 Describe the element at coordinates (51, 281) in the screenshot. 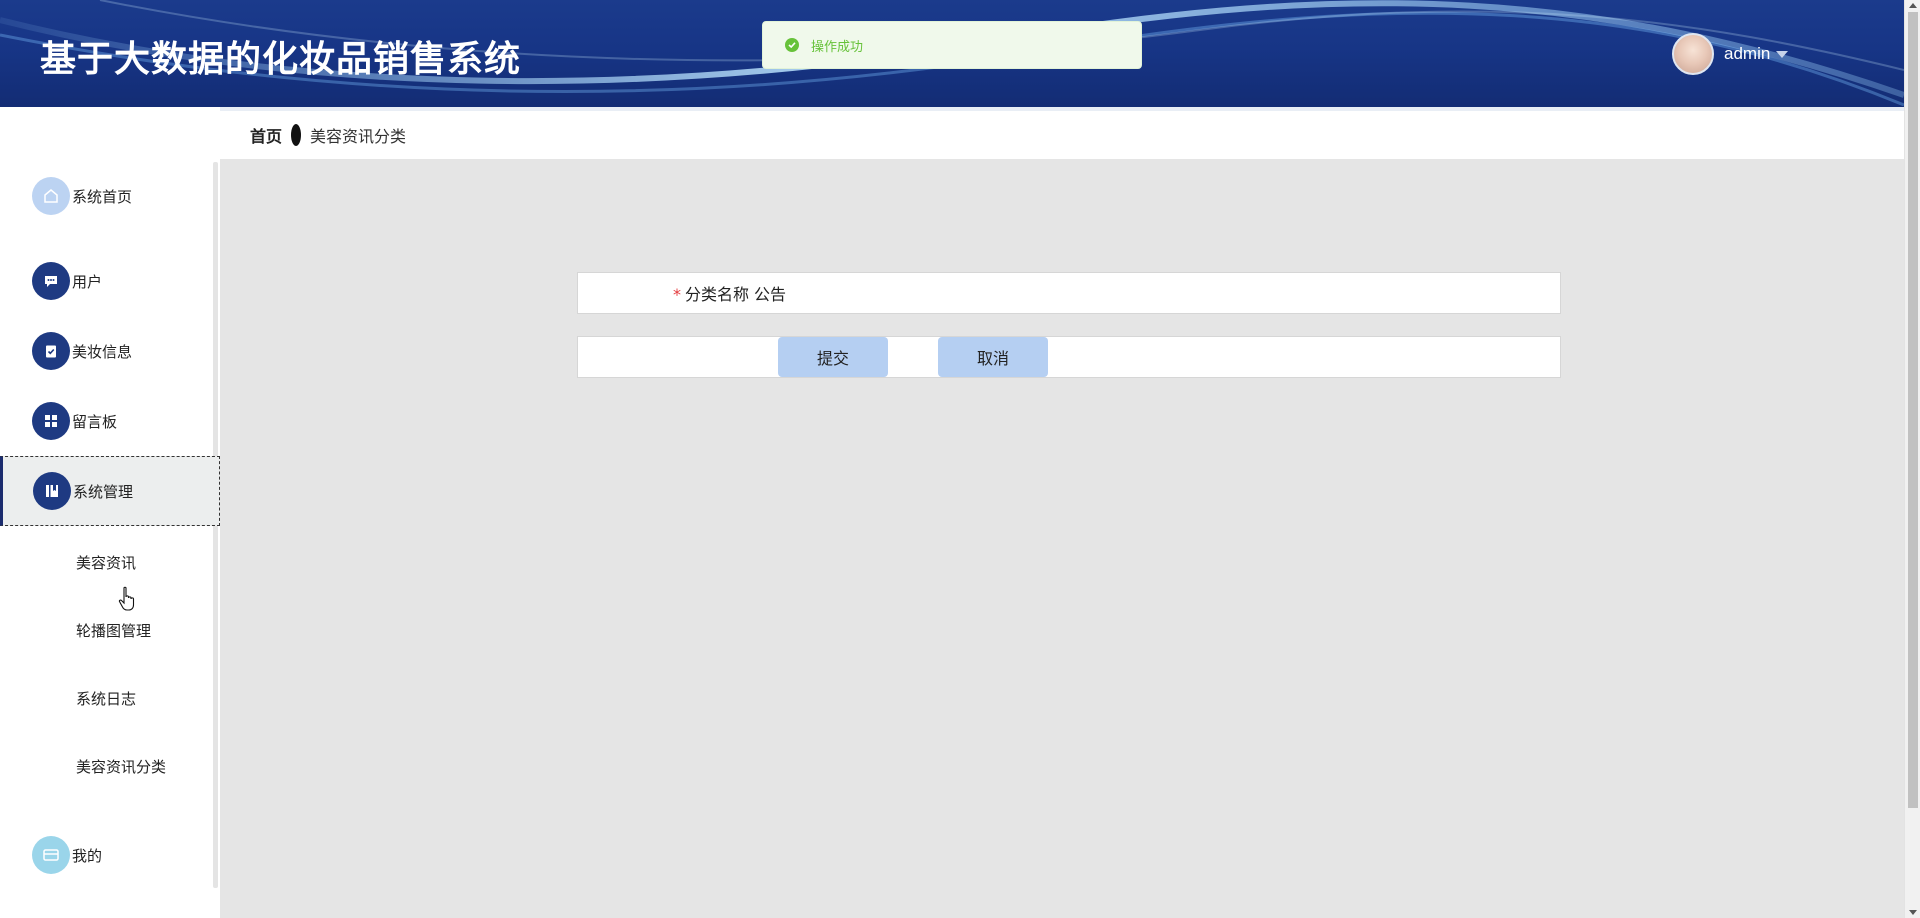

I see `chat-icon` at that location.